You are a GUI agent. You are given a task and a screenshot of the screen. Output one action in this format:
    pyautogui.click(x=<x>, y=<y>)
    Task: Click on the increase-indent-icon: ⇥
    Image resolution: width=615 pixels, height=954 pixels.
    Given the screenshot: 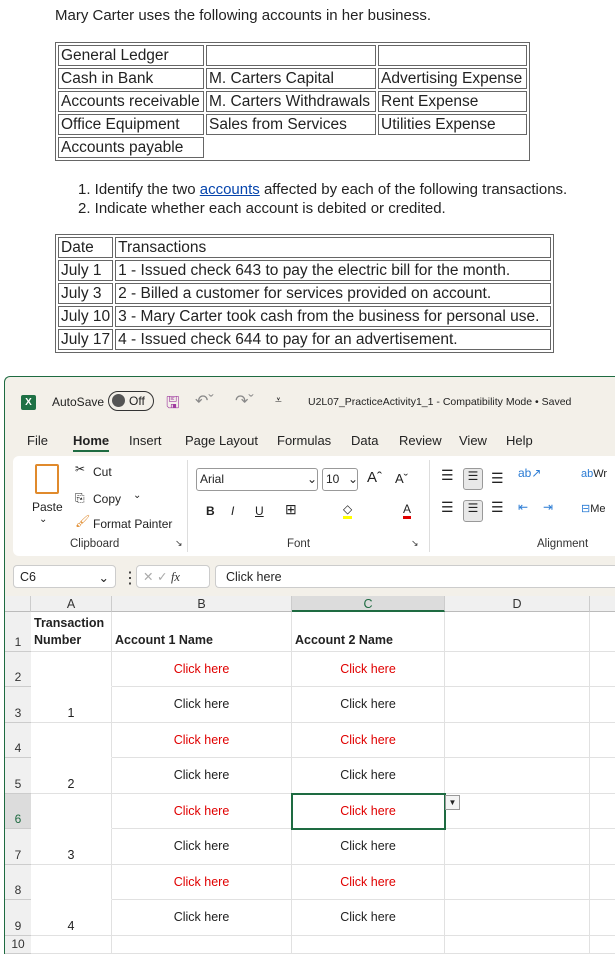 What is the action you would take?
    pyautogui.click(x=548, y=507)
    